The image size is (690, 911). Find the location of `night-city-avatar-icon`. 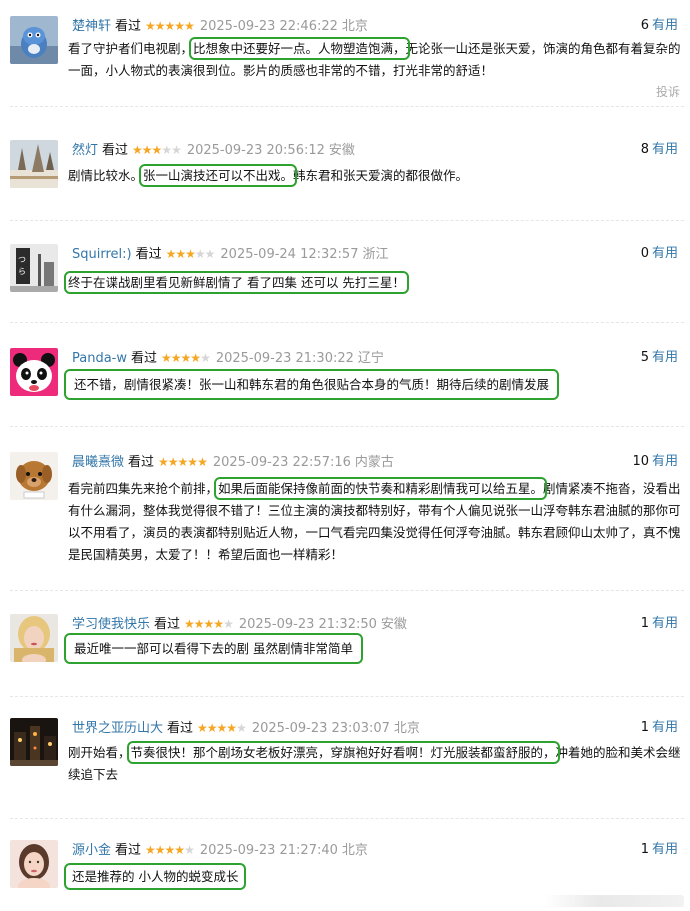

night-city-avatar-icon is located at coordinates (34, 742).